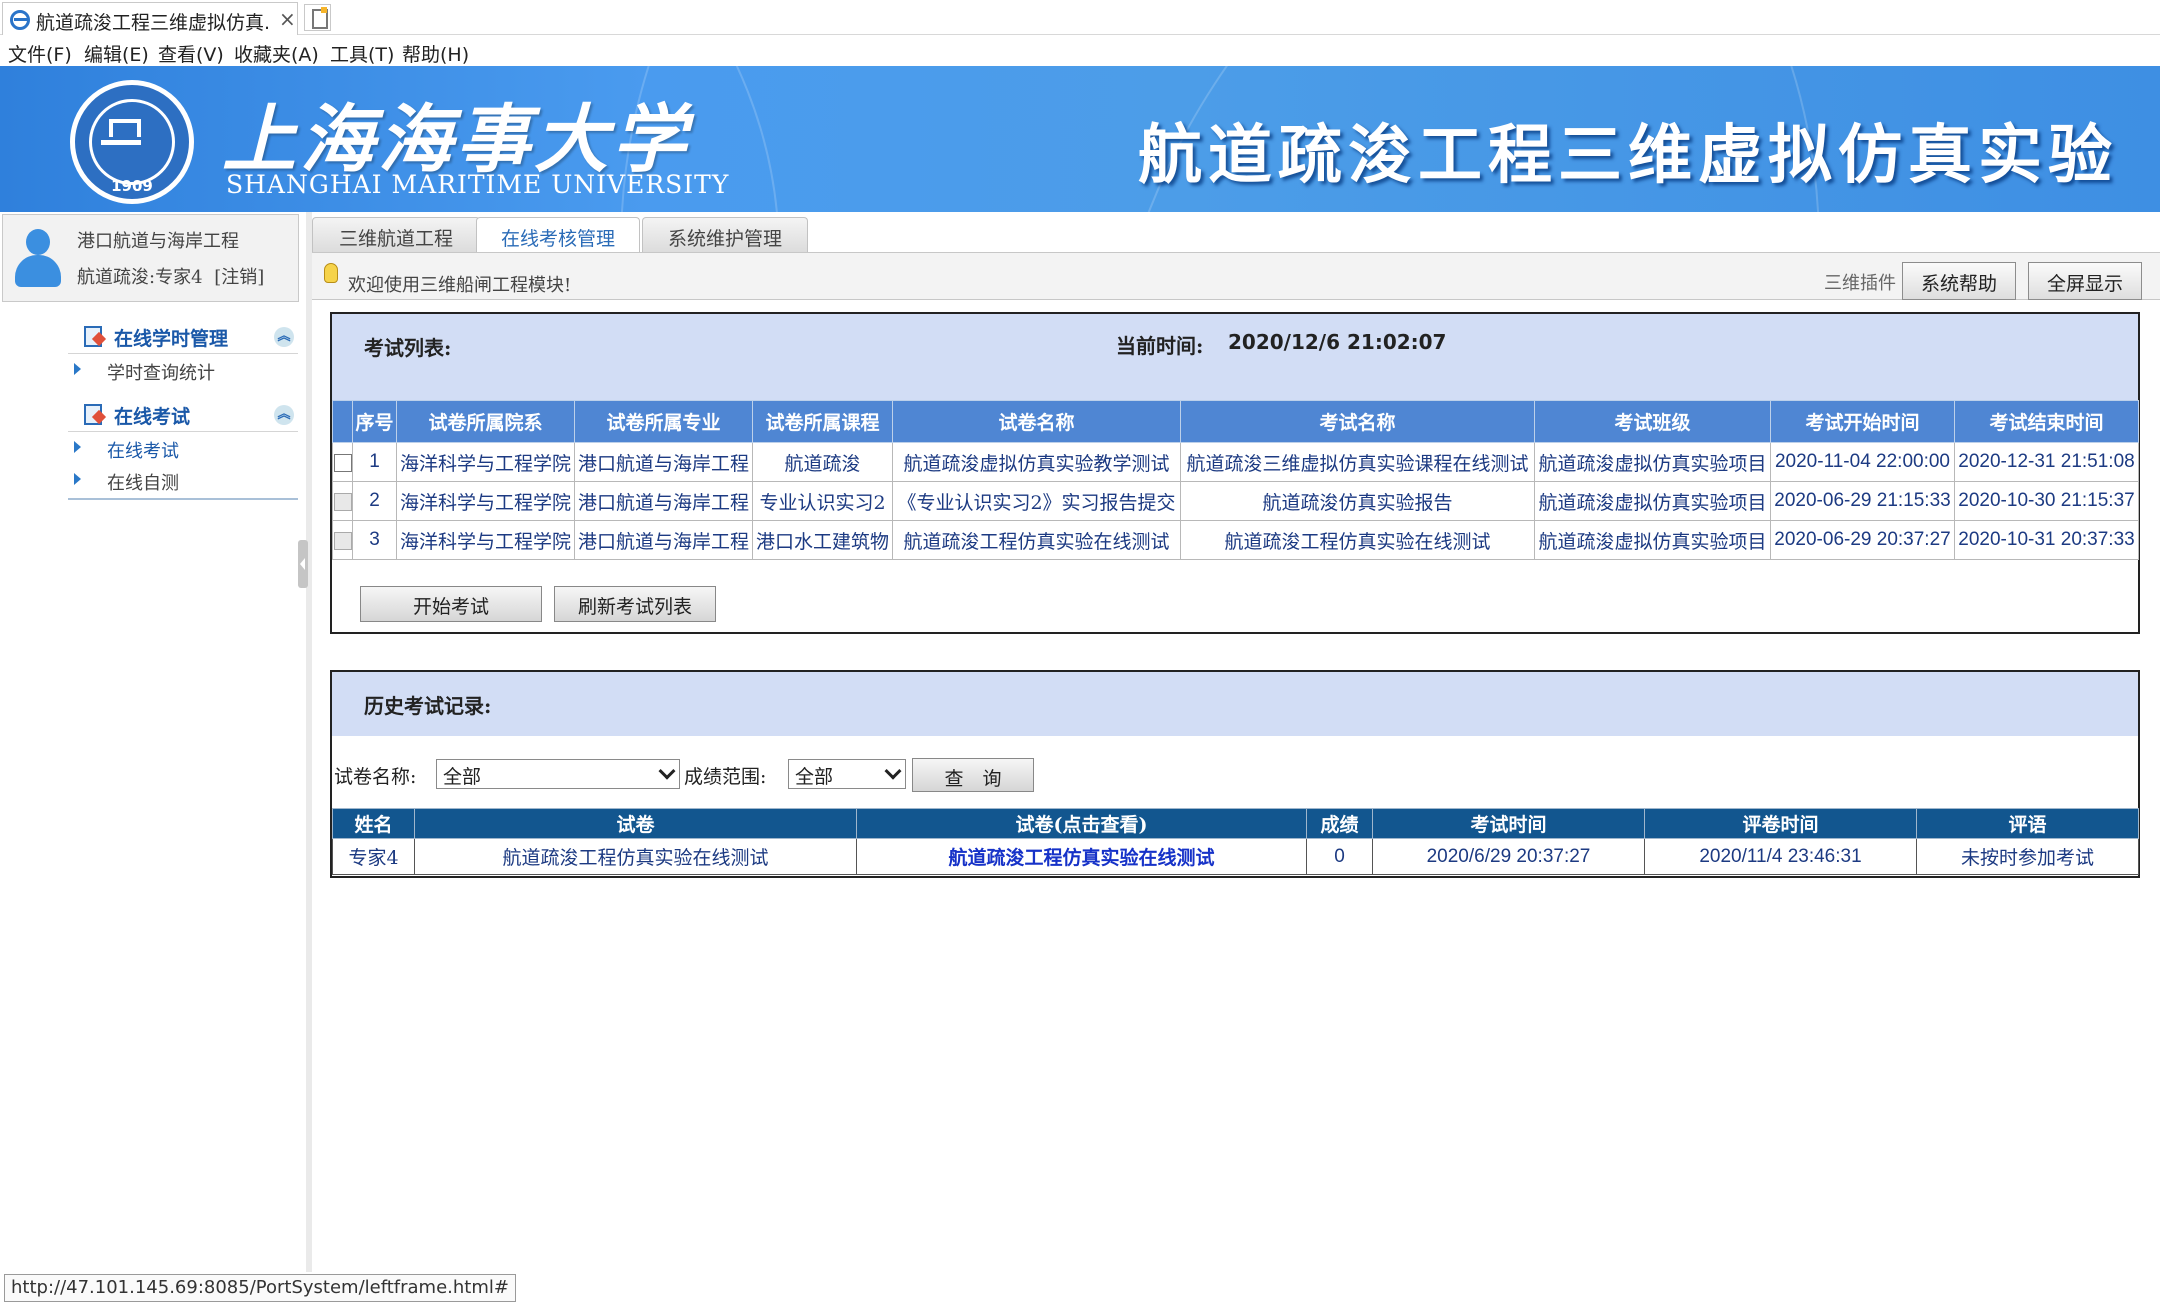 The height and width of the screenshot is (1308, 2160). Describe the element at coordinates (1628, 155) in the screenshot. I see `system-title: 航道疏浚工程三维虚拟仿真实验` at that location.